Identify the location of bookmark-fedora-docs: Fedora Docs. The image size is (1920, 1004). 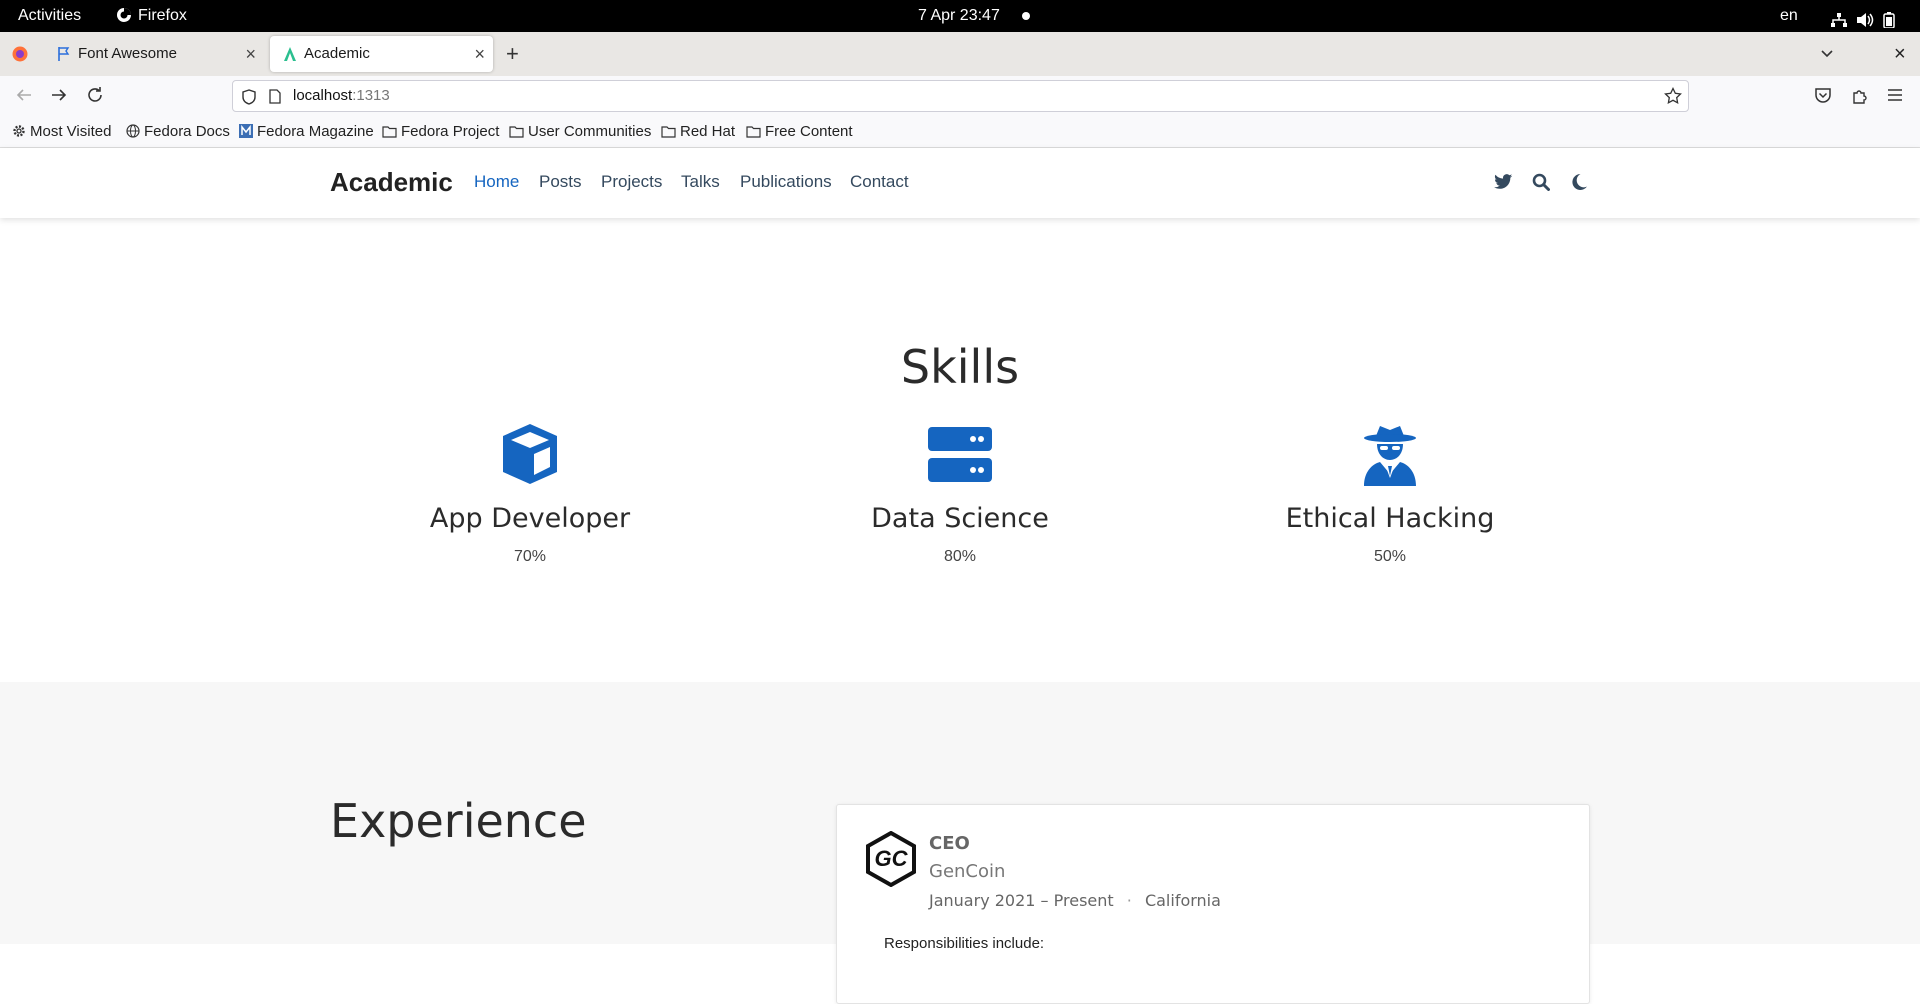
(178, 132).